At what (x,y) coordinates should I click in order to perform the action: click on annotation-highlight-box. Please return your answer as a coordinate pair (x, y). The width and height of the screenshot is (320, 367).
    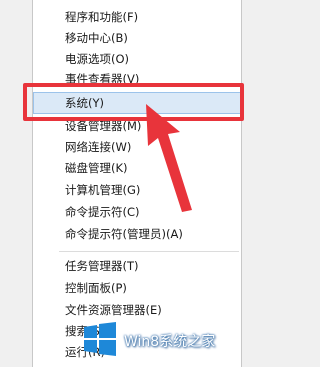
    Looking at the image, I should click on (133, 102).